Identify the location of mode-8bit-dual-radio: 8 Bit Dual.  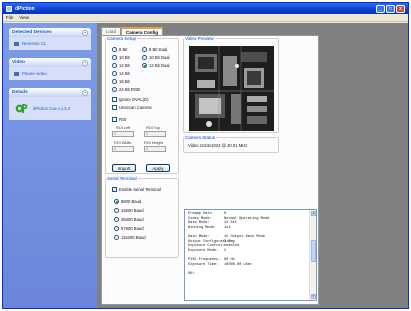
(154, 49).